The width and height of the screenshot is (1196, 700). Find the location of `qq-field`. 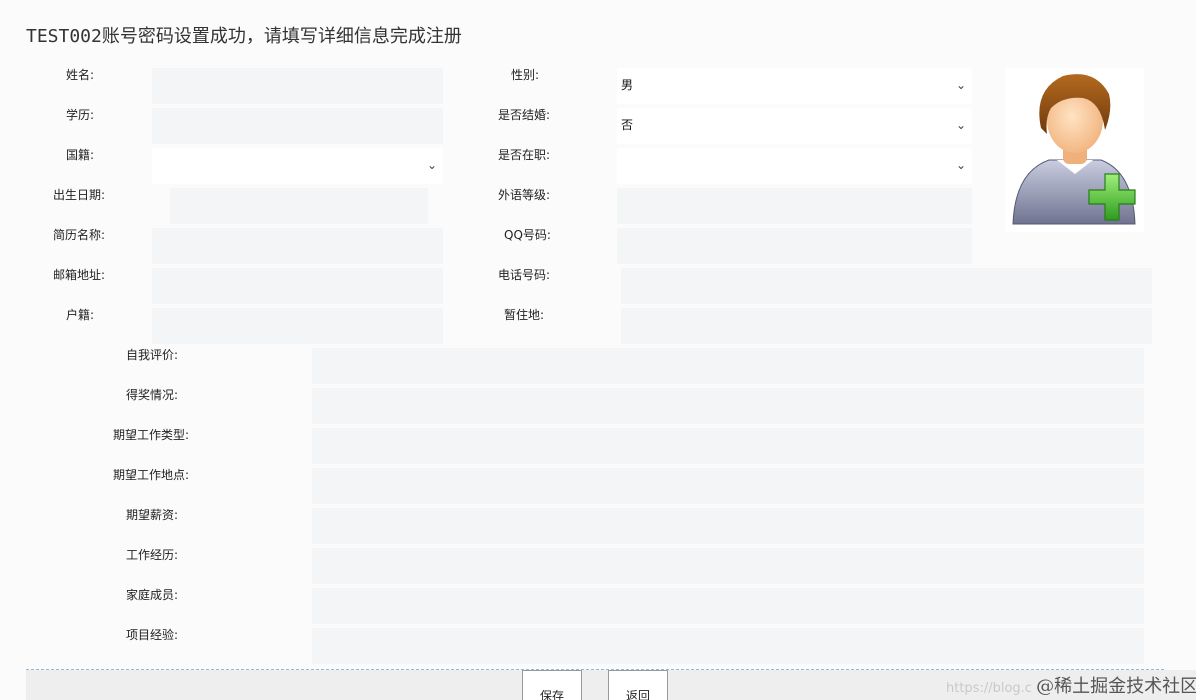

qq-field is located at coordinates (794, 246).